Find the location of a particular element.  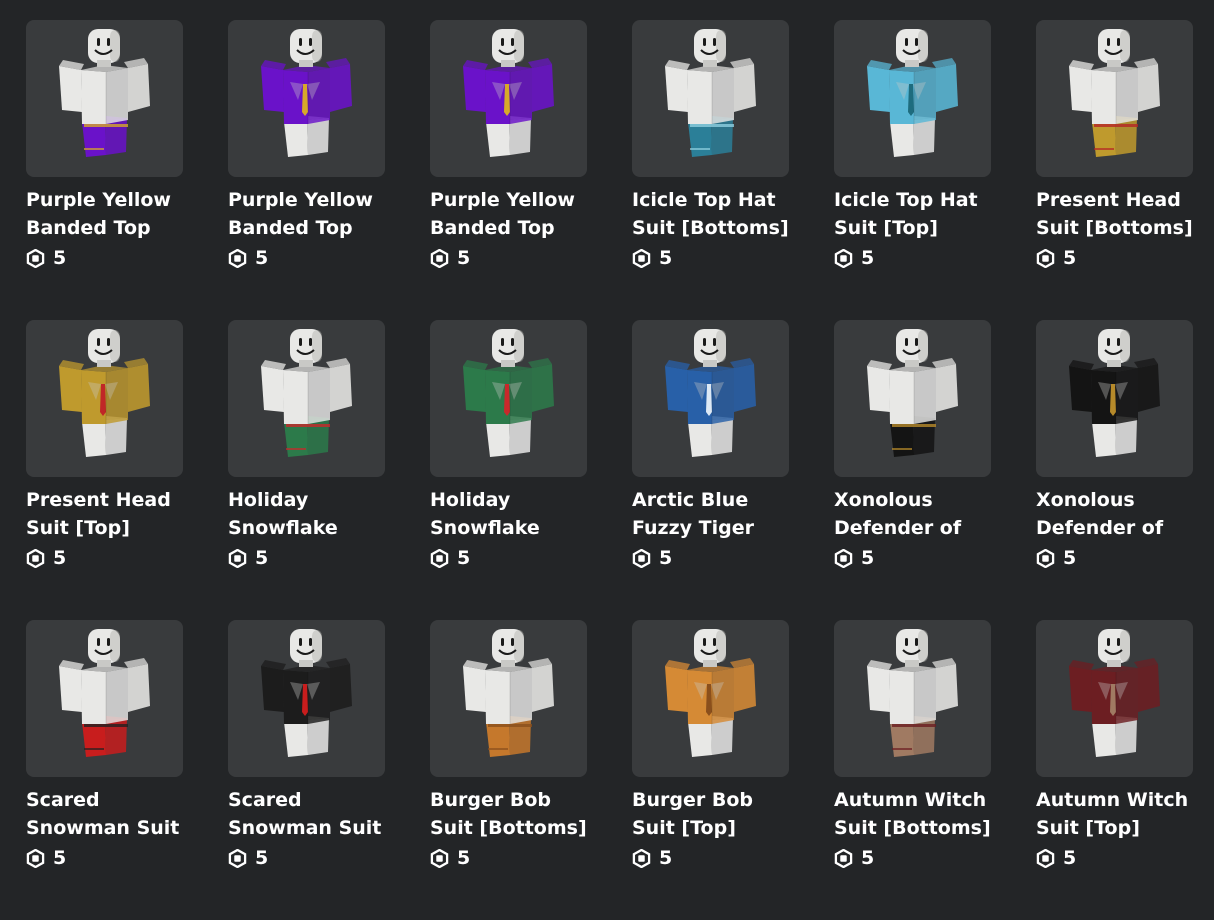

catalog-item-card: Burger Bob Suit [Top] 5 is located at coordinates (710, 770).